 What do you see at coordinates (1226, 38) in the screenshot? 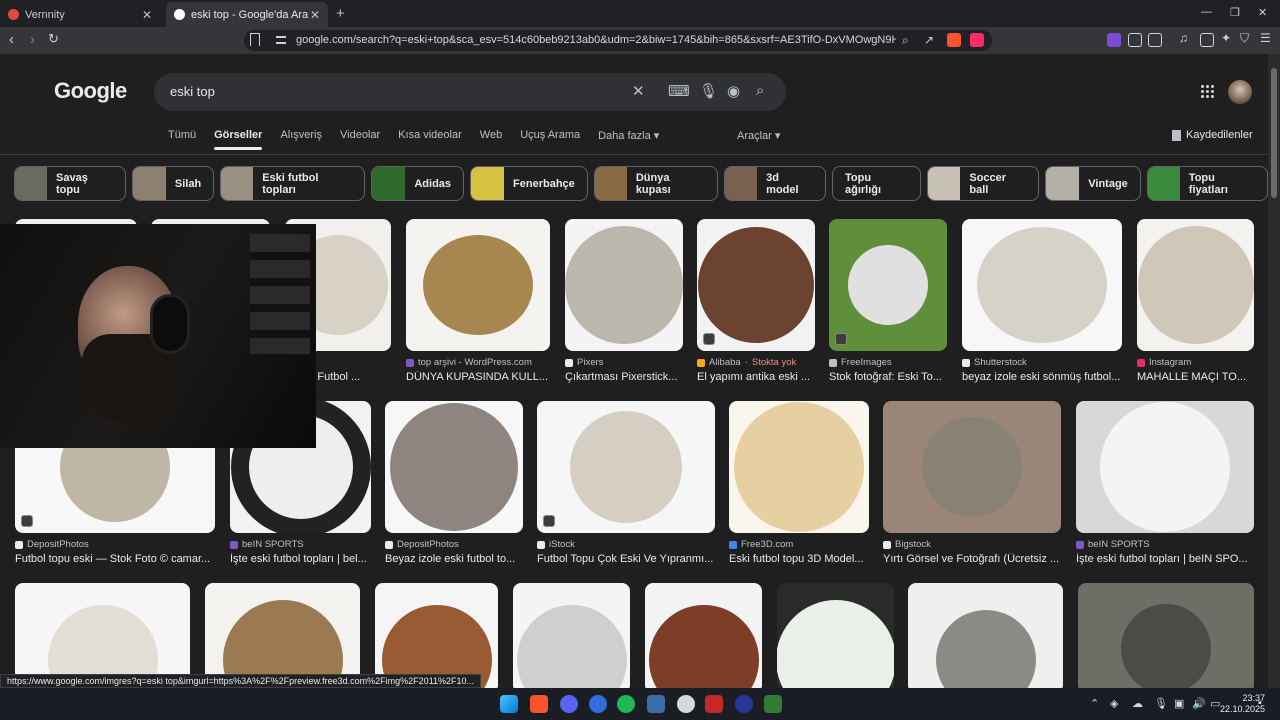
I see `leo-ai-icon: ✦` at bounding box center [1226, 38].